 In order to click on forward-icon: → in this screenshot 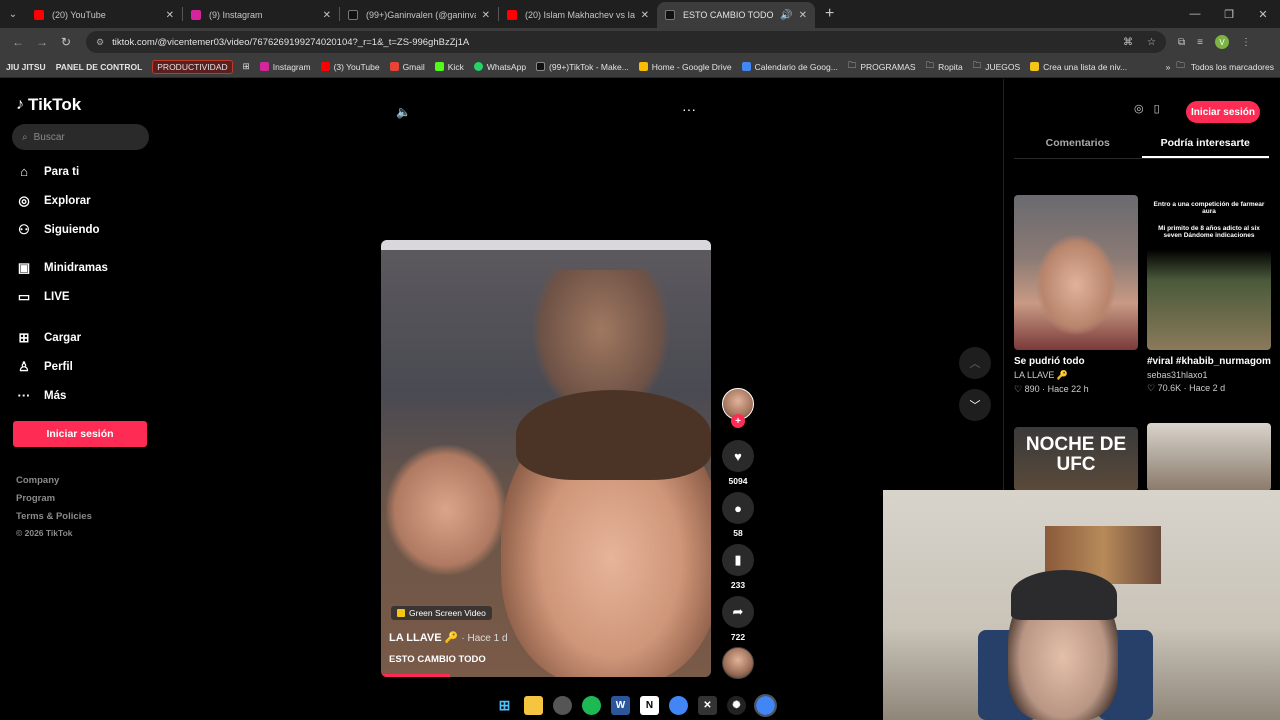, I will do `click(42, 42)`.